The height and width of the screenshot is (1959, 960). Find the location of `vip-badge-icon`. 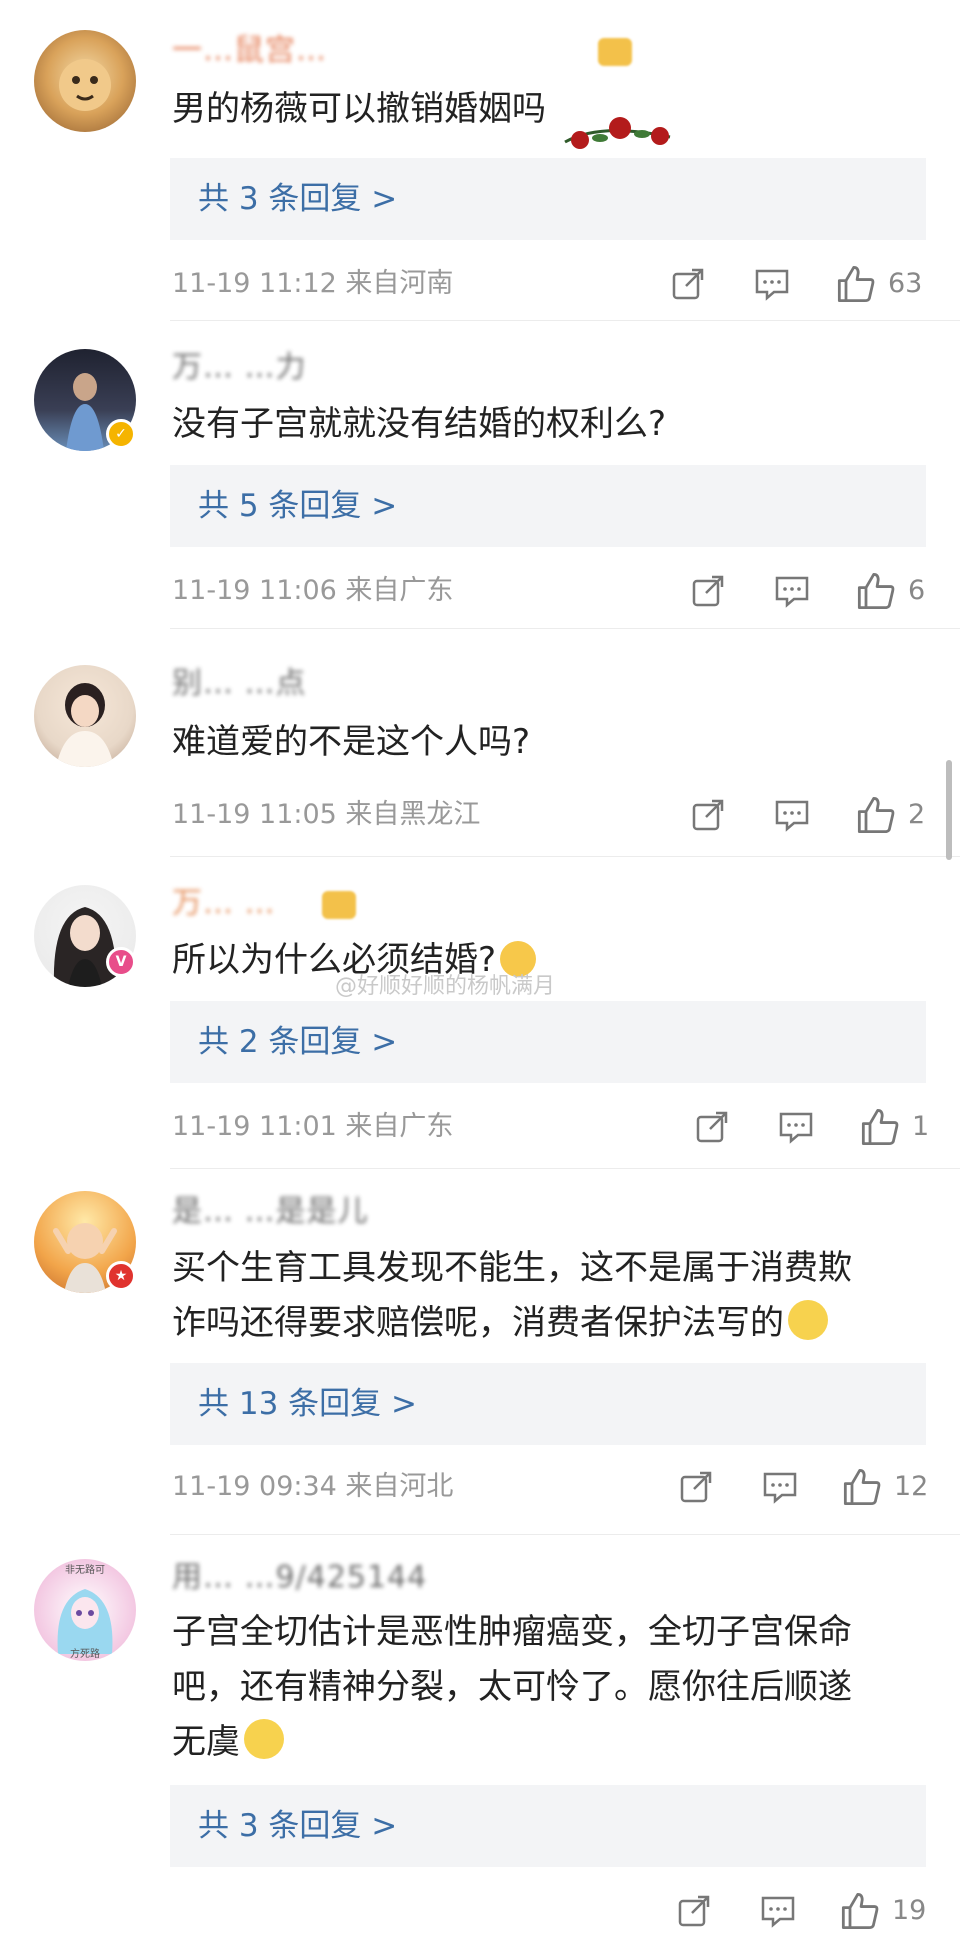

vip-badge-icon is located at coordinates (615, 52).